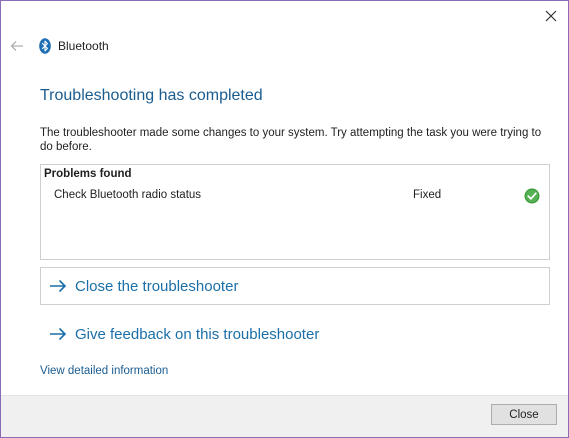  What do you see at coordinates (83, 46) in the screenshot?
I see `app-title: Bluetooth` at bounding box center [83, 46].